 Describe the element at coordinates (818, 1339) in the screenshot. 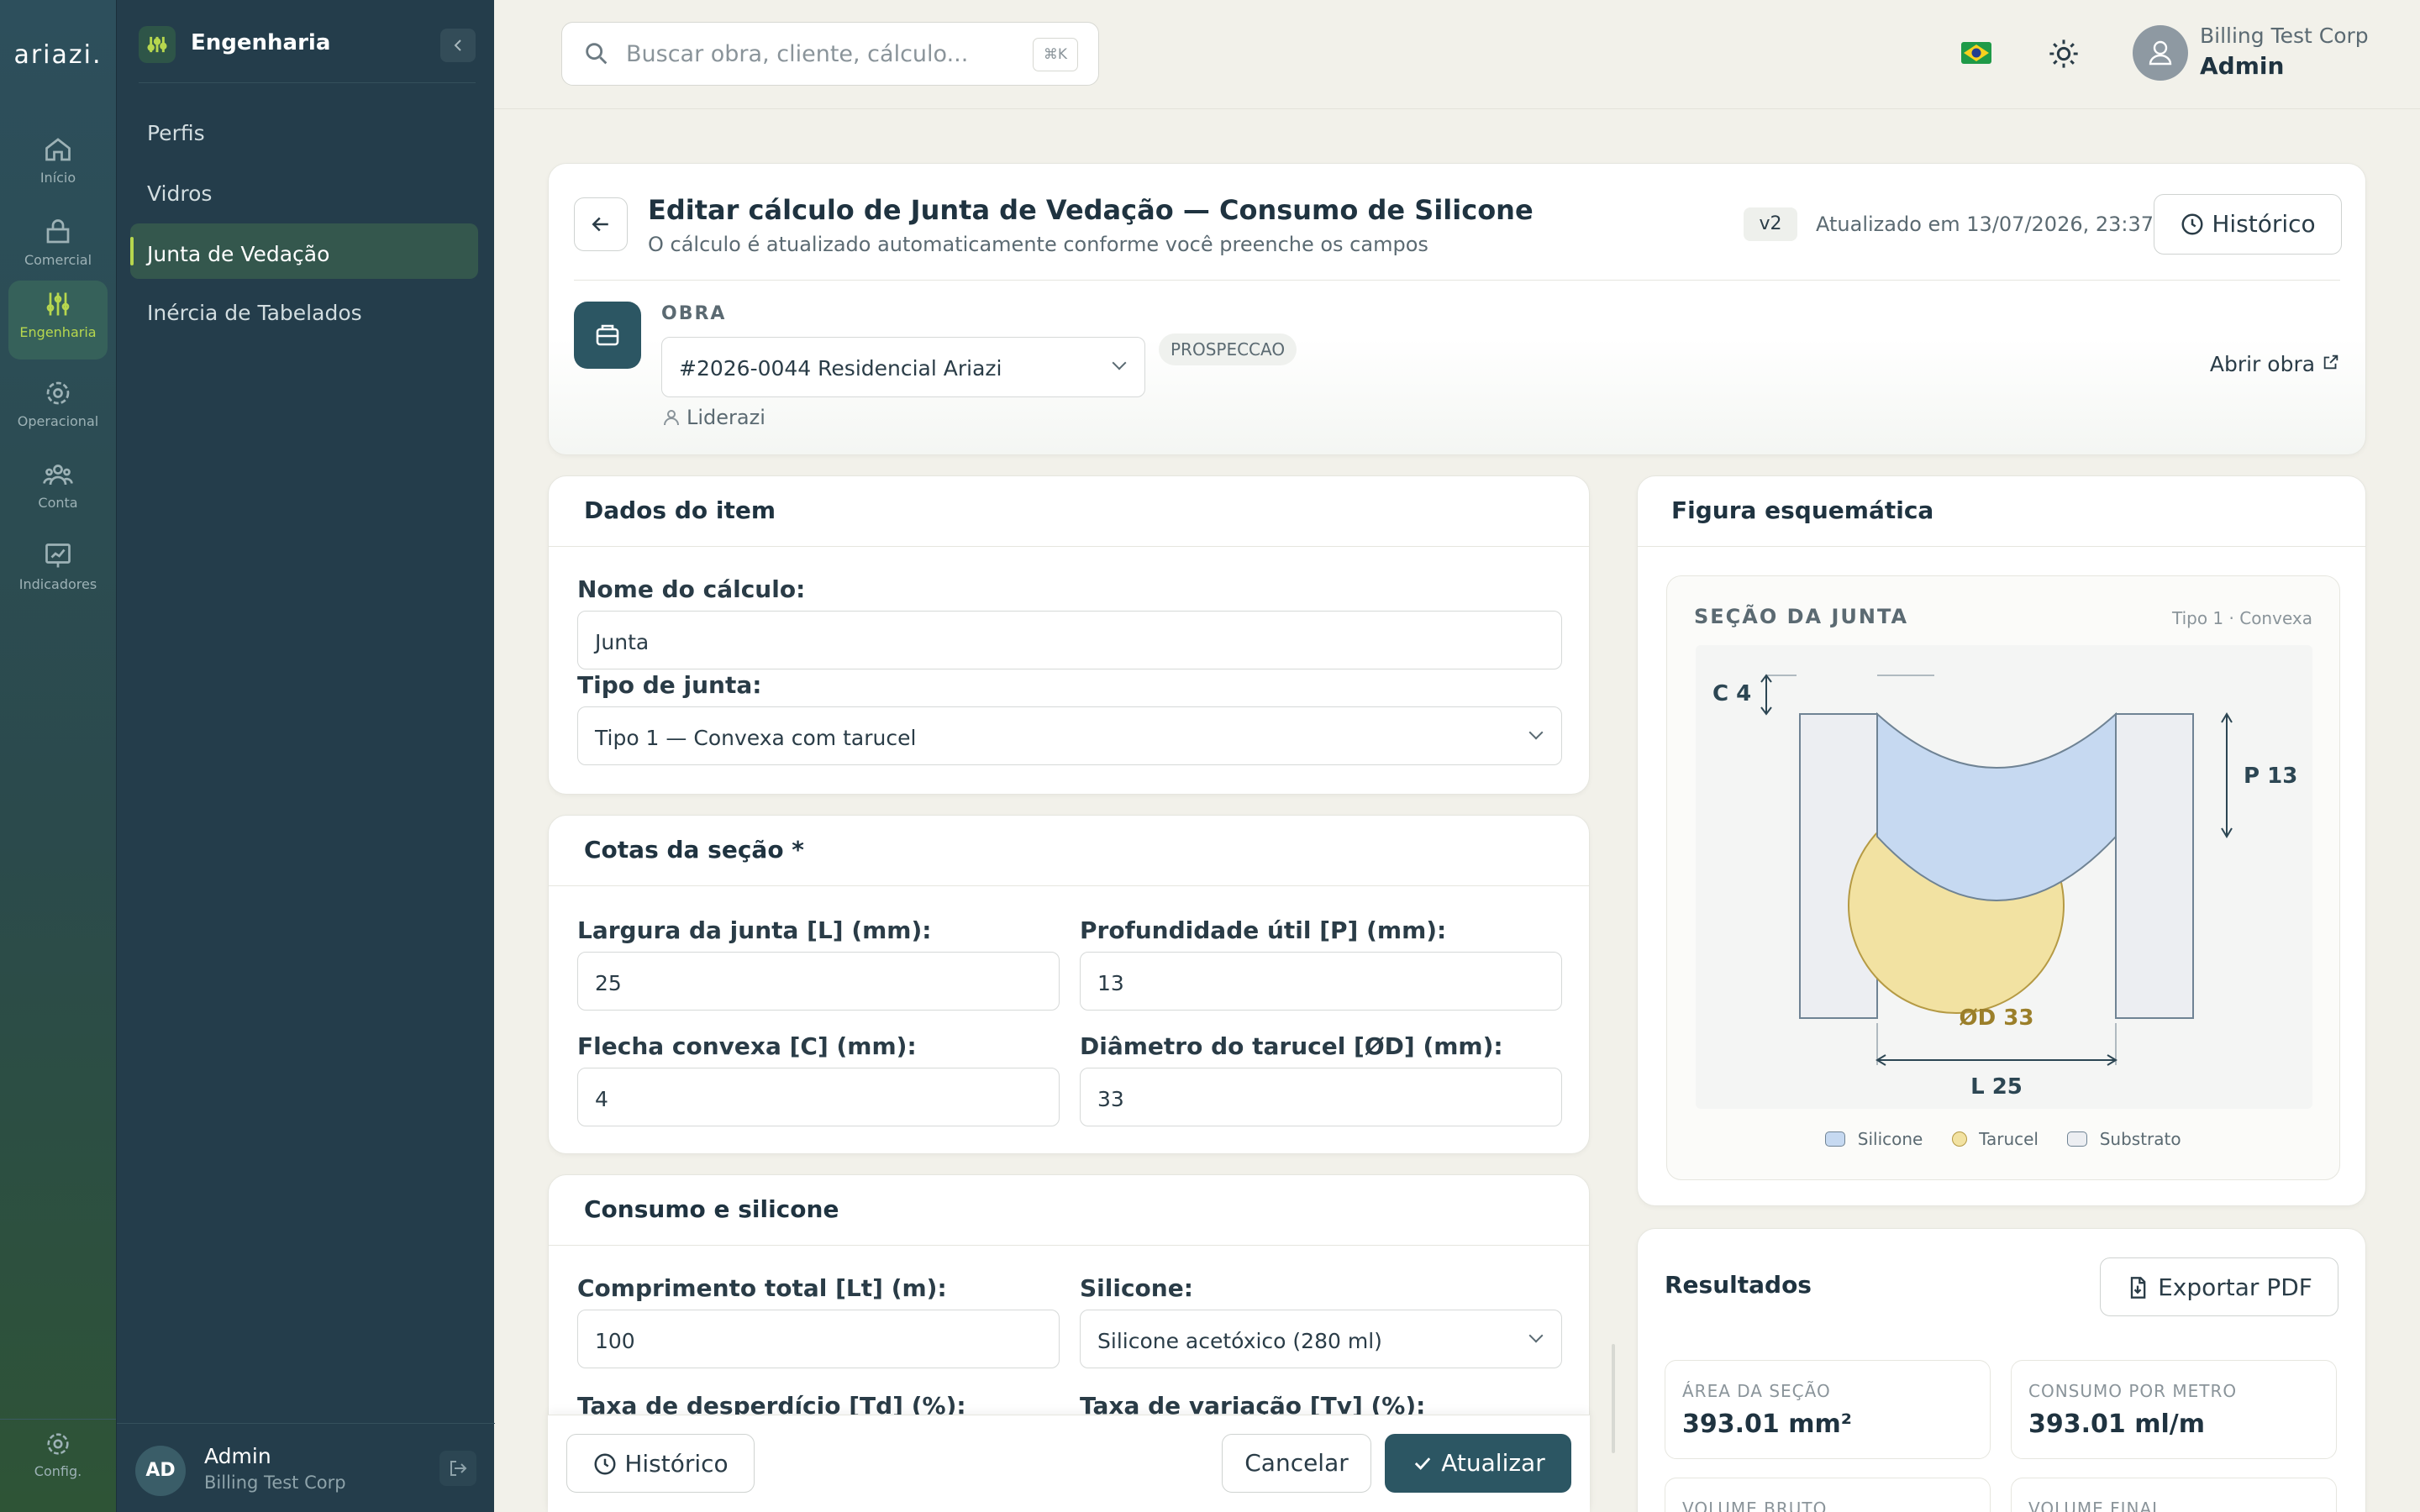

I see `total-length-input: 100` at that location.